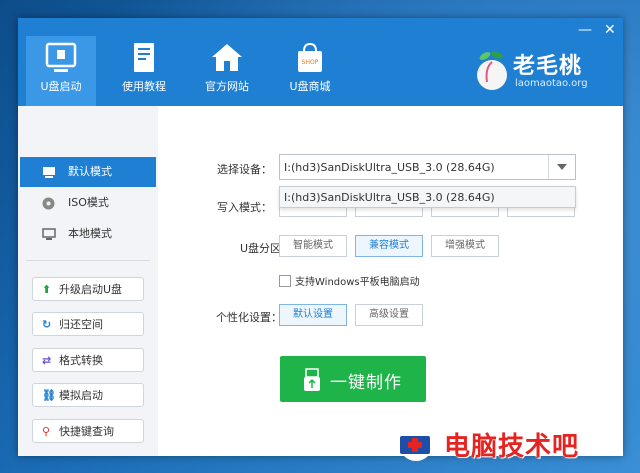 Image resolution: width=640 pixels, height=473 pixels. What do you see at coordinates (61, 57) in the screenshot?
I see `usb-drive-icon` at bounding box center [61, 57].